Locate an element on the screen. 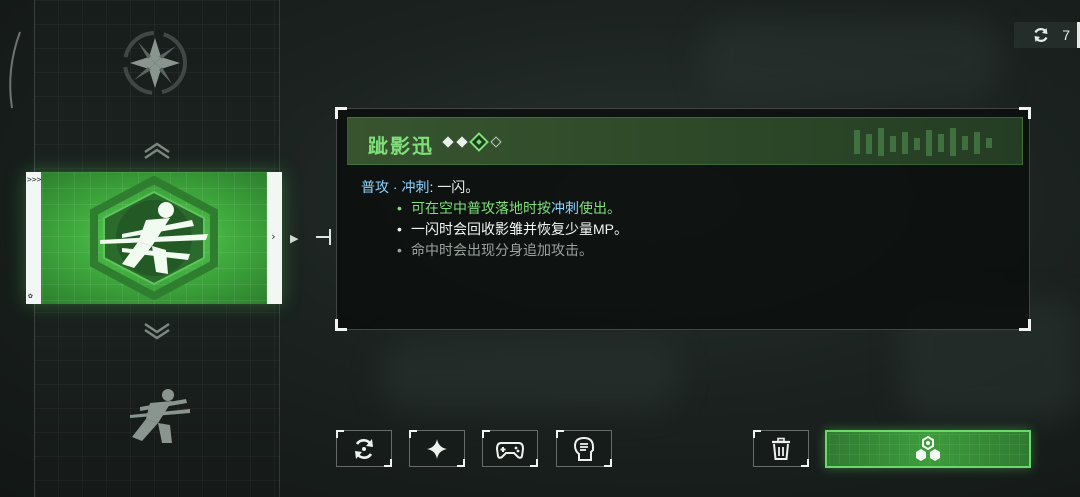 The height and width of the screenshot is (497, 1080). dash-runner-icon is located at coordinates (160, 415).